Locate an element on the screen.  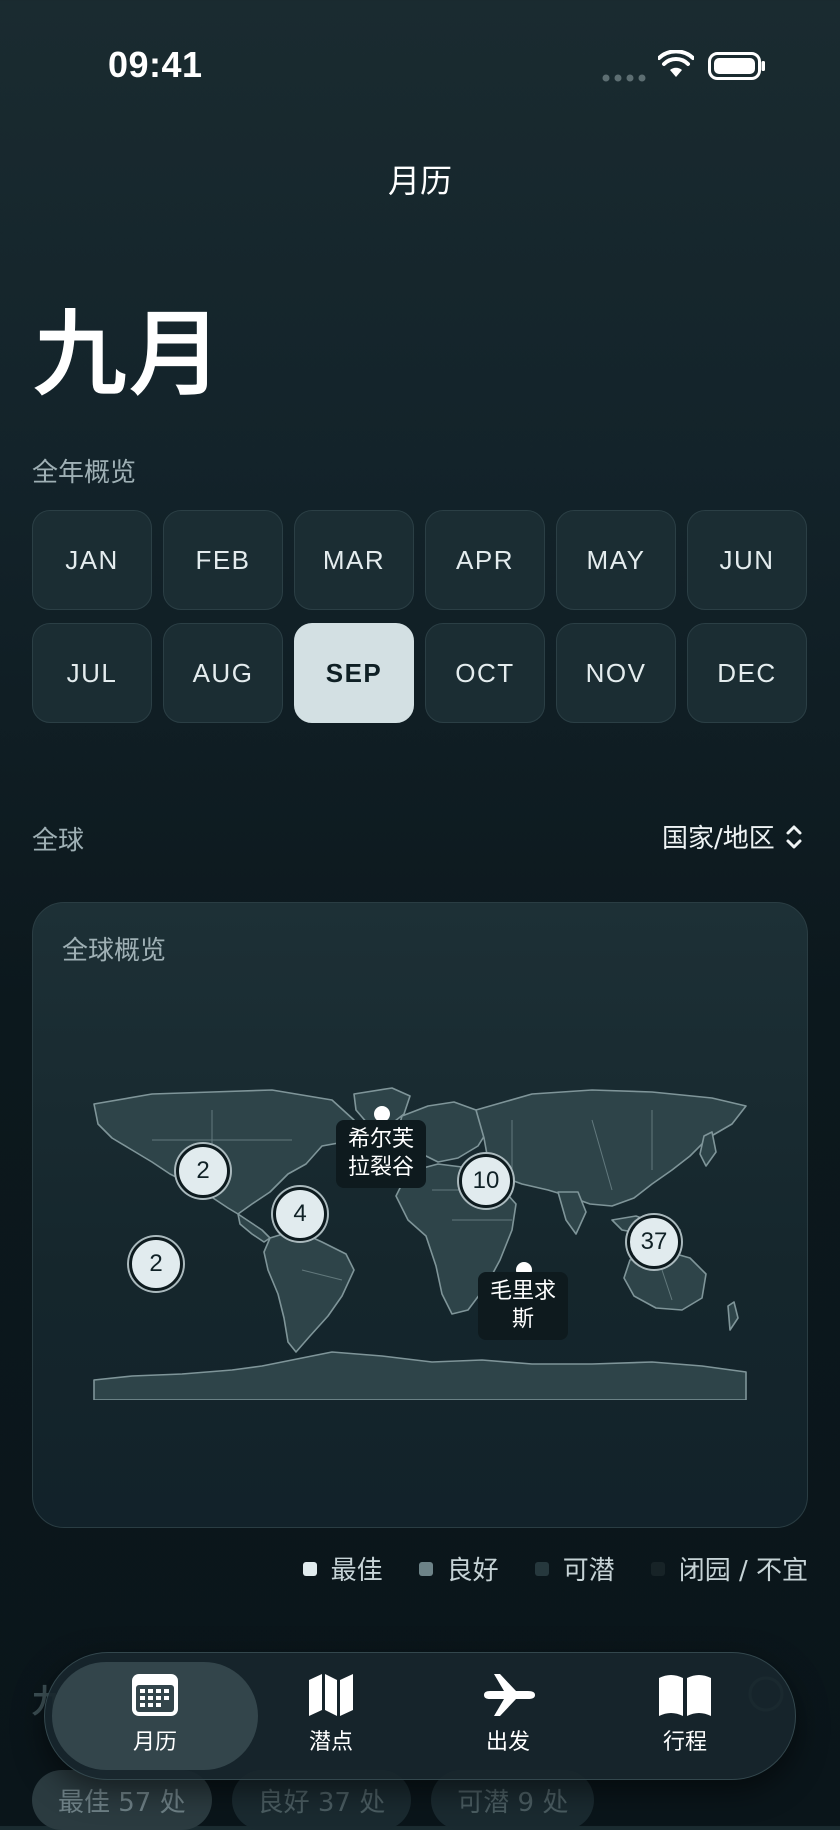
map-card-title: 全球概览 is located at coordinates (114, 951).